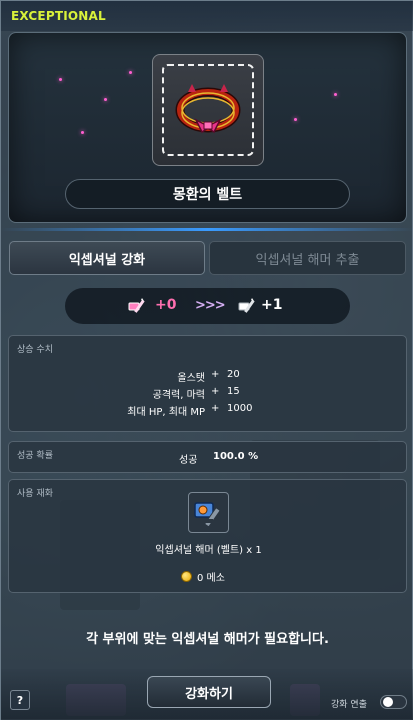 This screenshot has height=720, width=413. I want to click on notice-text: 각 부위에 맞는 익셉셔널 해머가 필요합니다., so click(207, 639).